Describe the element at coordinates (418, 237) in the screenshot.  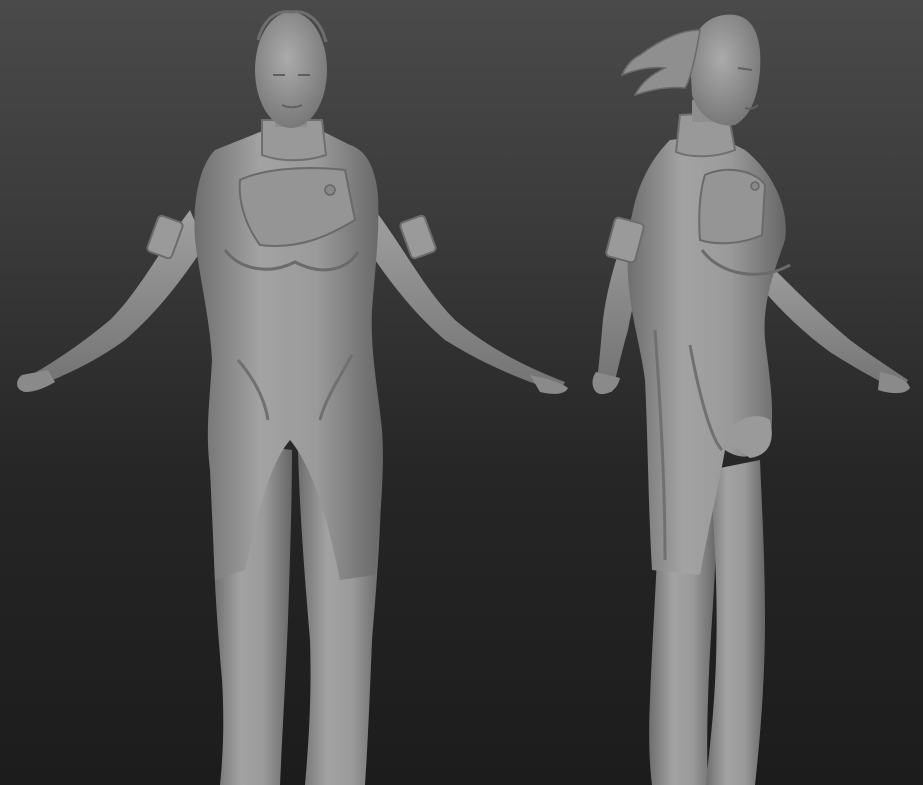
I see `front-right-armband` at that location.